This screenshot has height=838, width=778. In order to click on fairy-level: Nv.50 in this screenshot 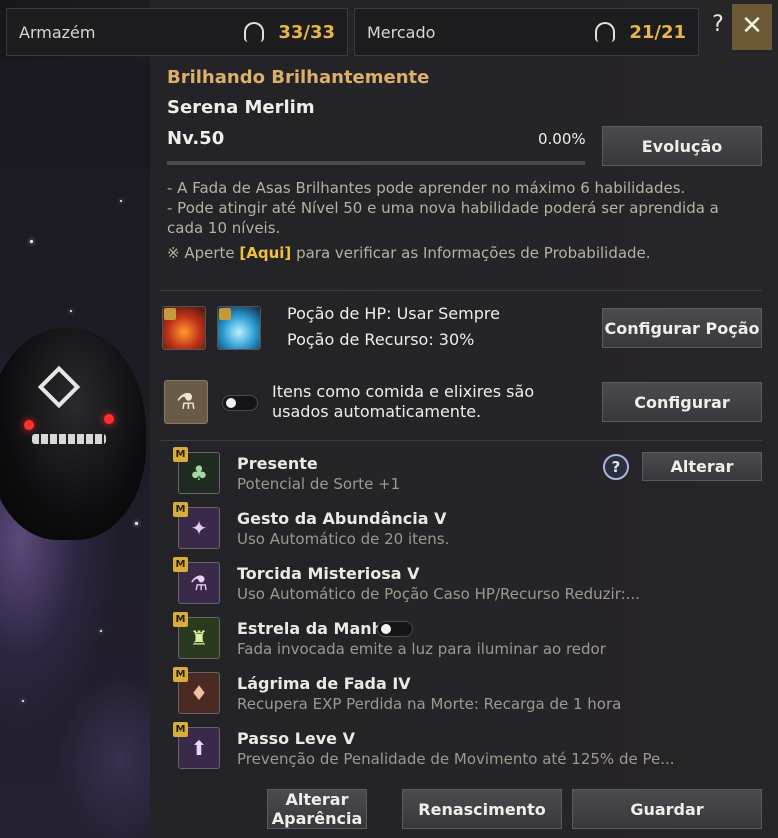, I will do `click(196, 138)`.